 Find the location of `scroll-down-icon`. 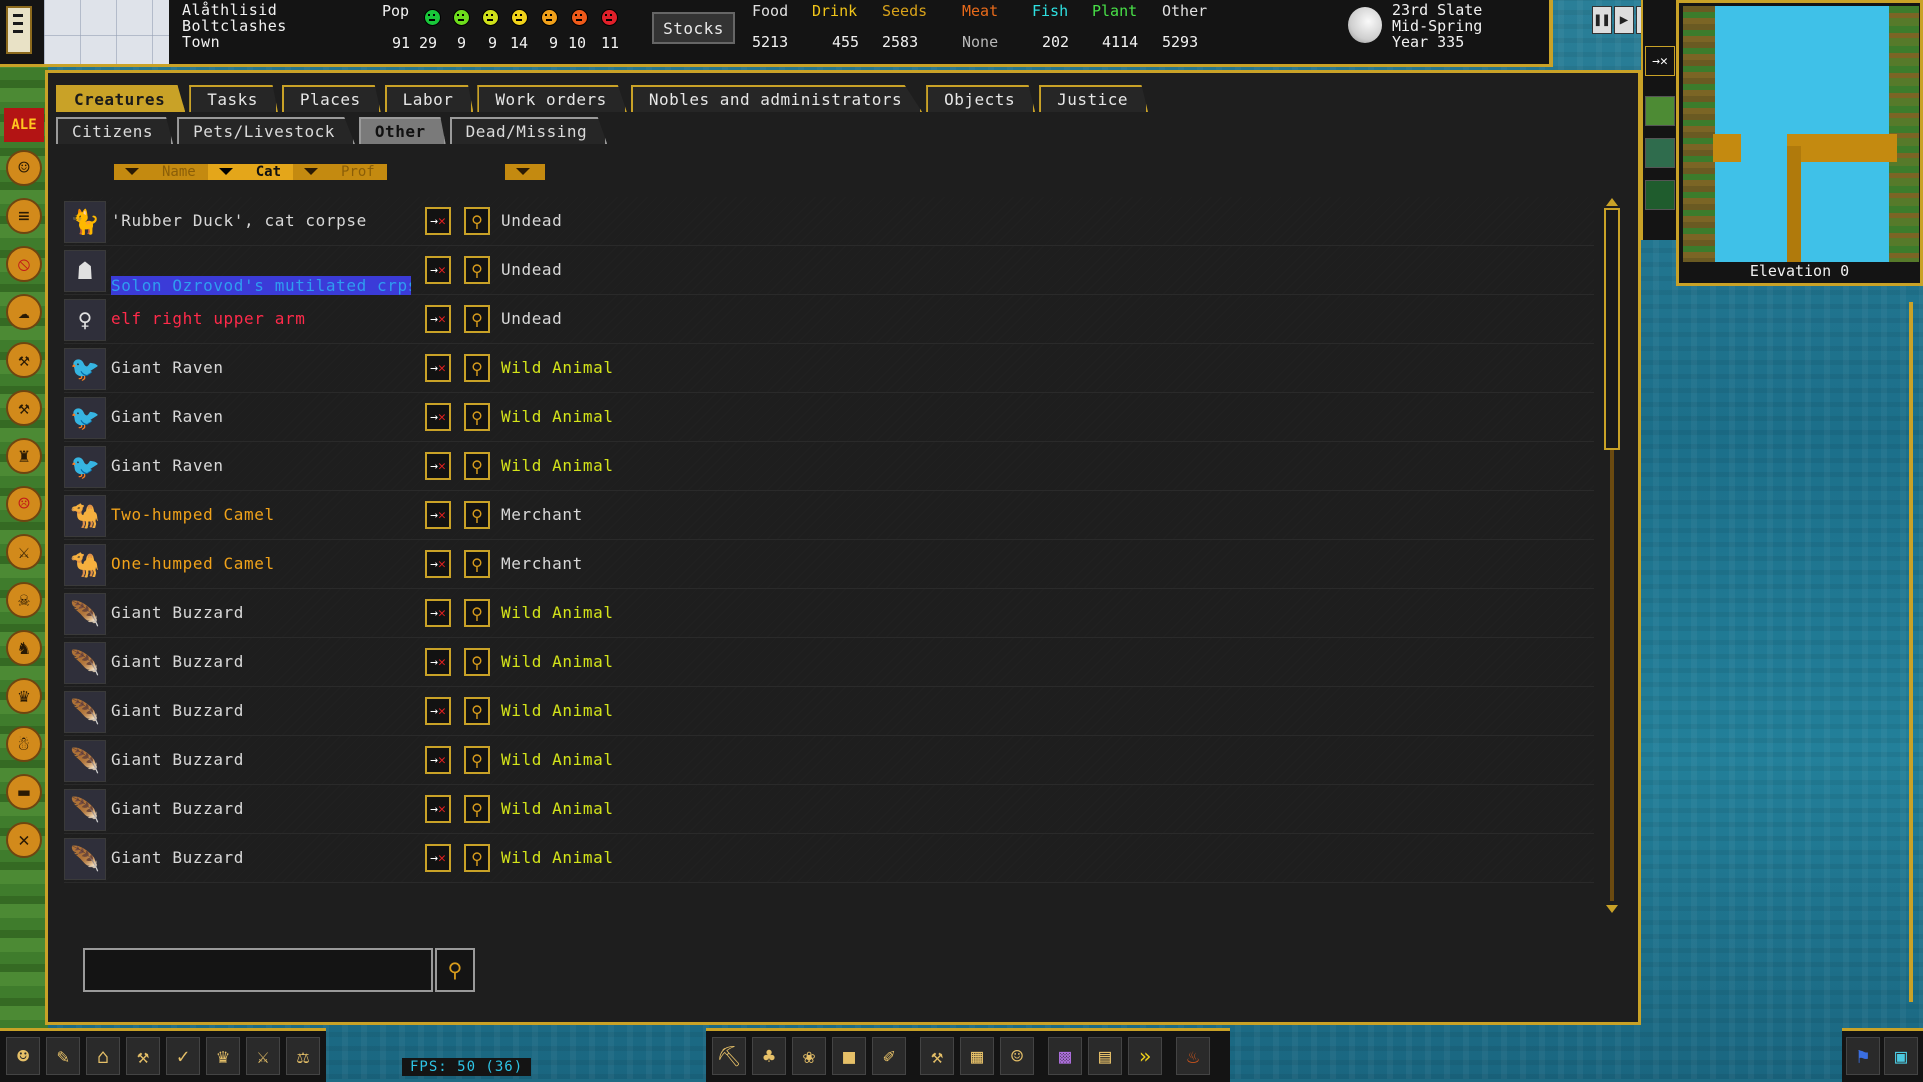

scroll-down-icon is located at coordinates (1612, 909).